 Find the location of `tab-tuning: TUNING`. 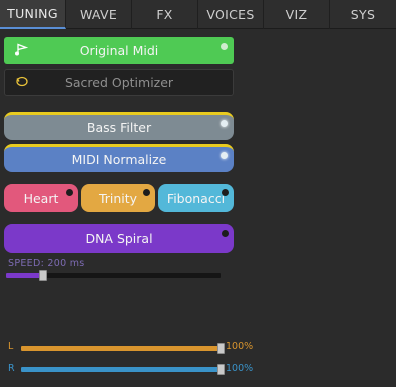

tab-tuning: TUNING is located at coordinates (33, 14).